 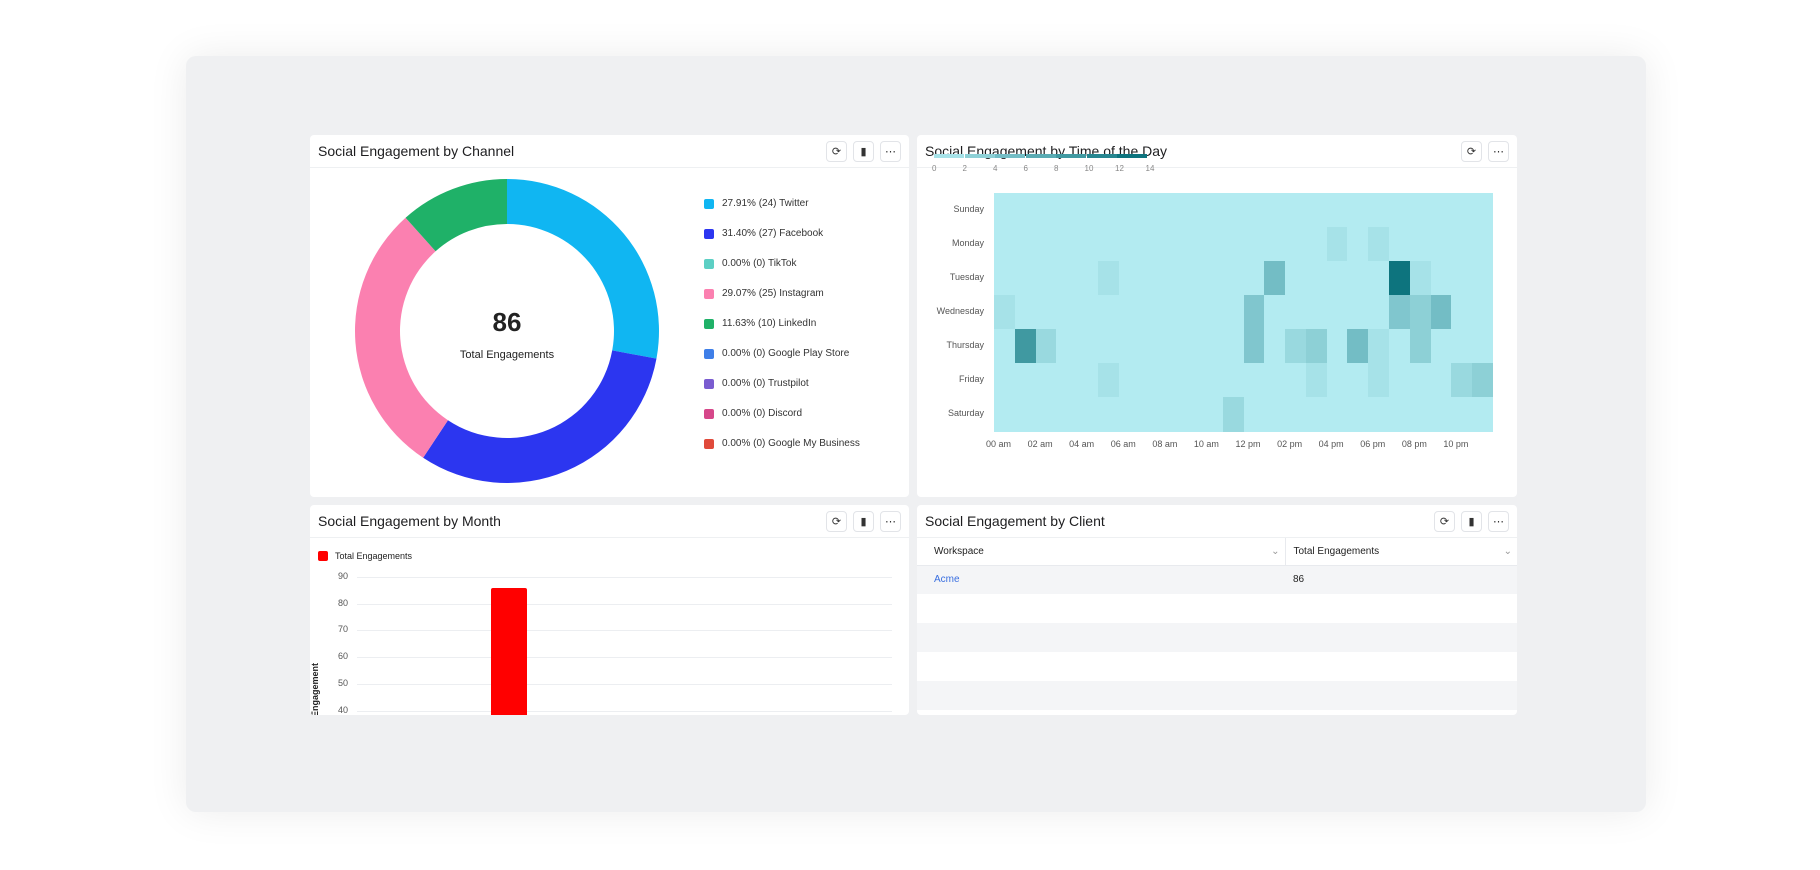 I want to click on chart-type-button: ▮, so click(x=1471, y=521).